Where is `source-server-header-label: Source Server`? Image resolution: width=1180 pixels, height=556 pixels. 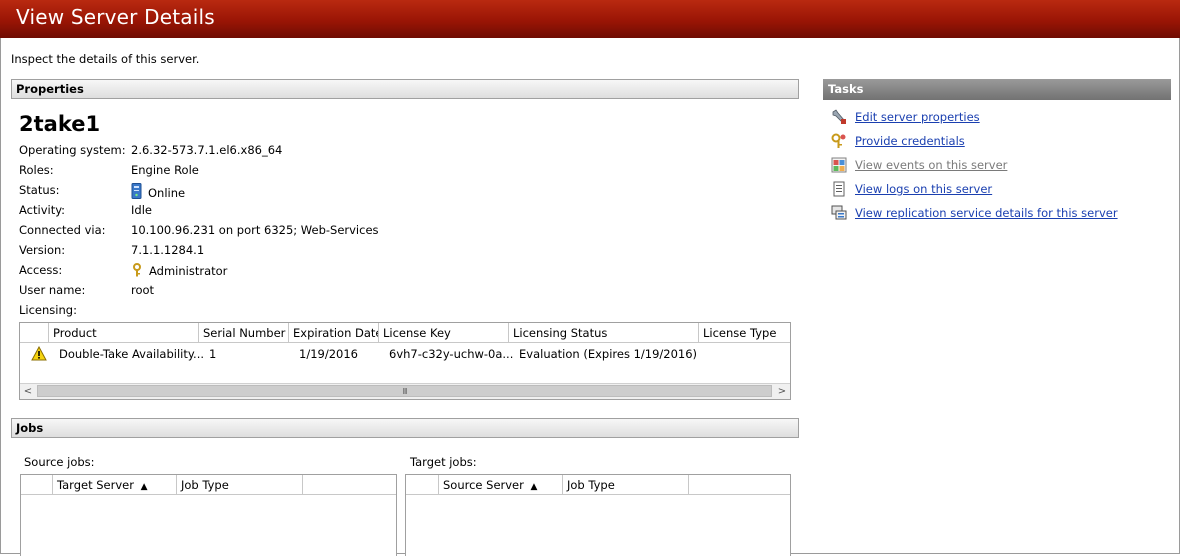 source-server-header-label: Source Server is located at coordinates (483, 485).